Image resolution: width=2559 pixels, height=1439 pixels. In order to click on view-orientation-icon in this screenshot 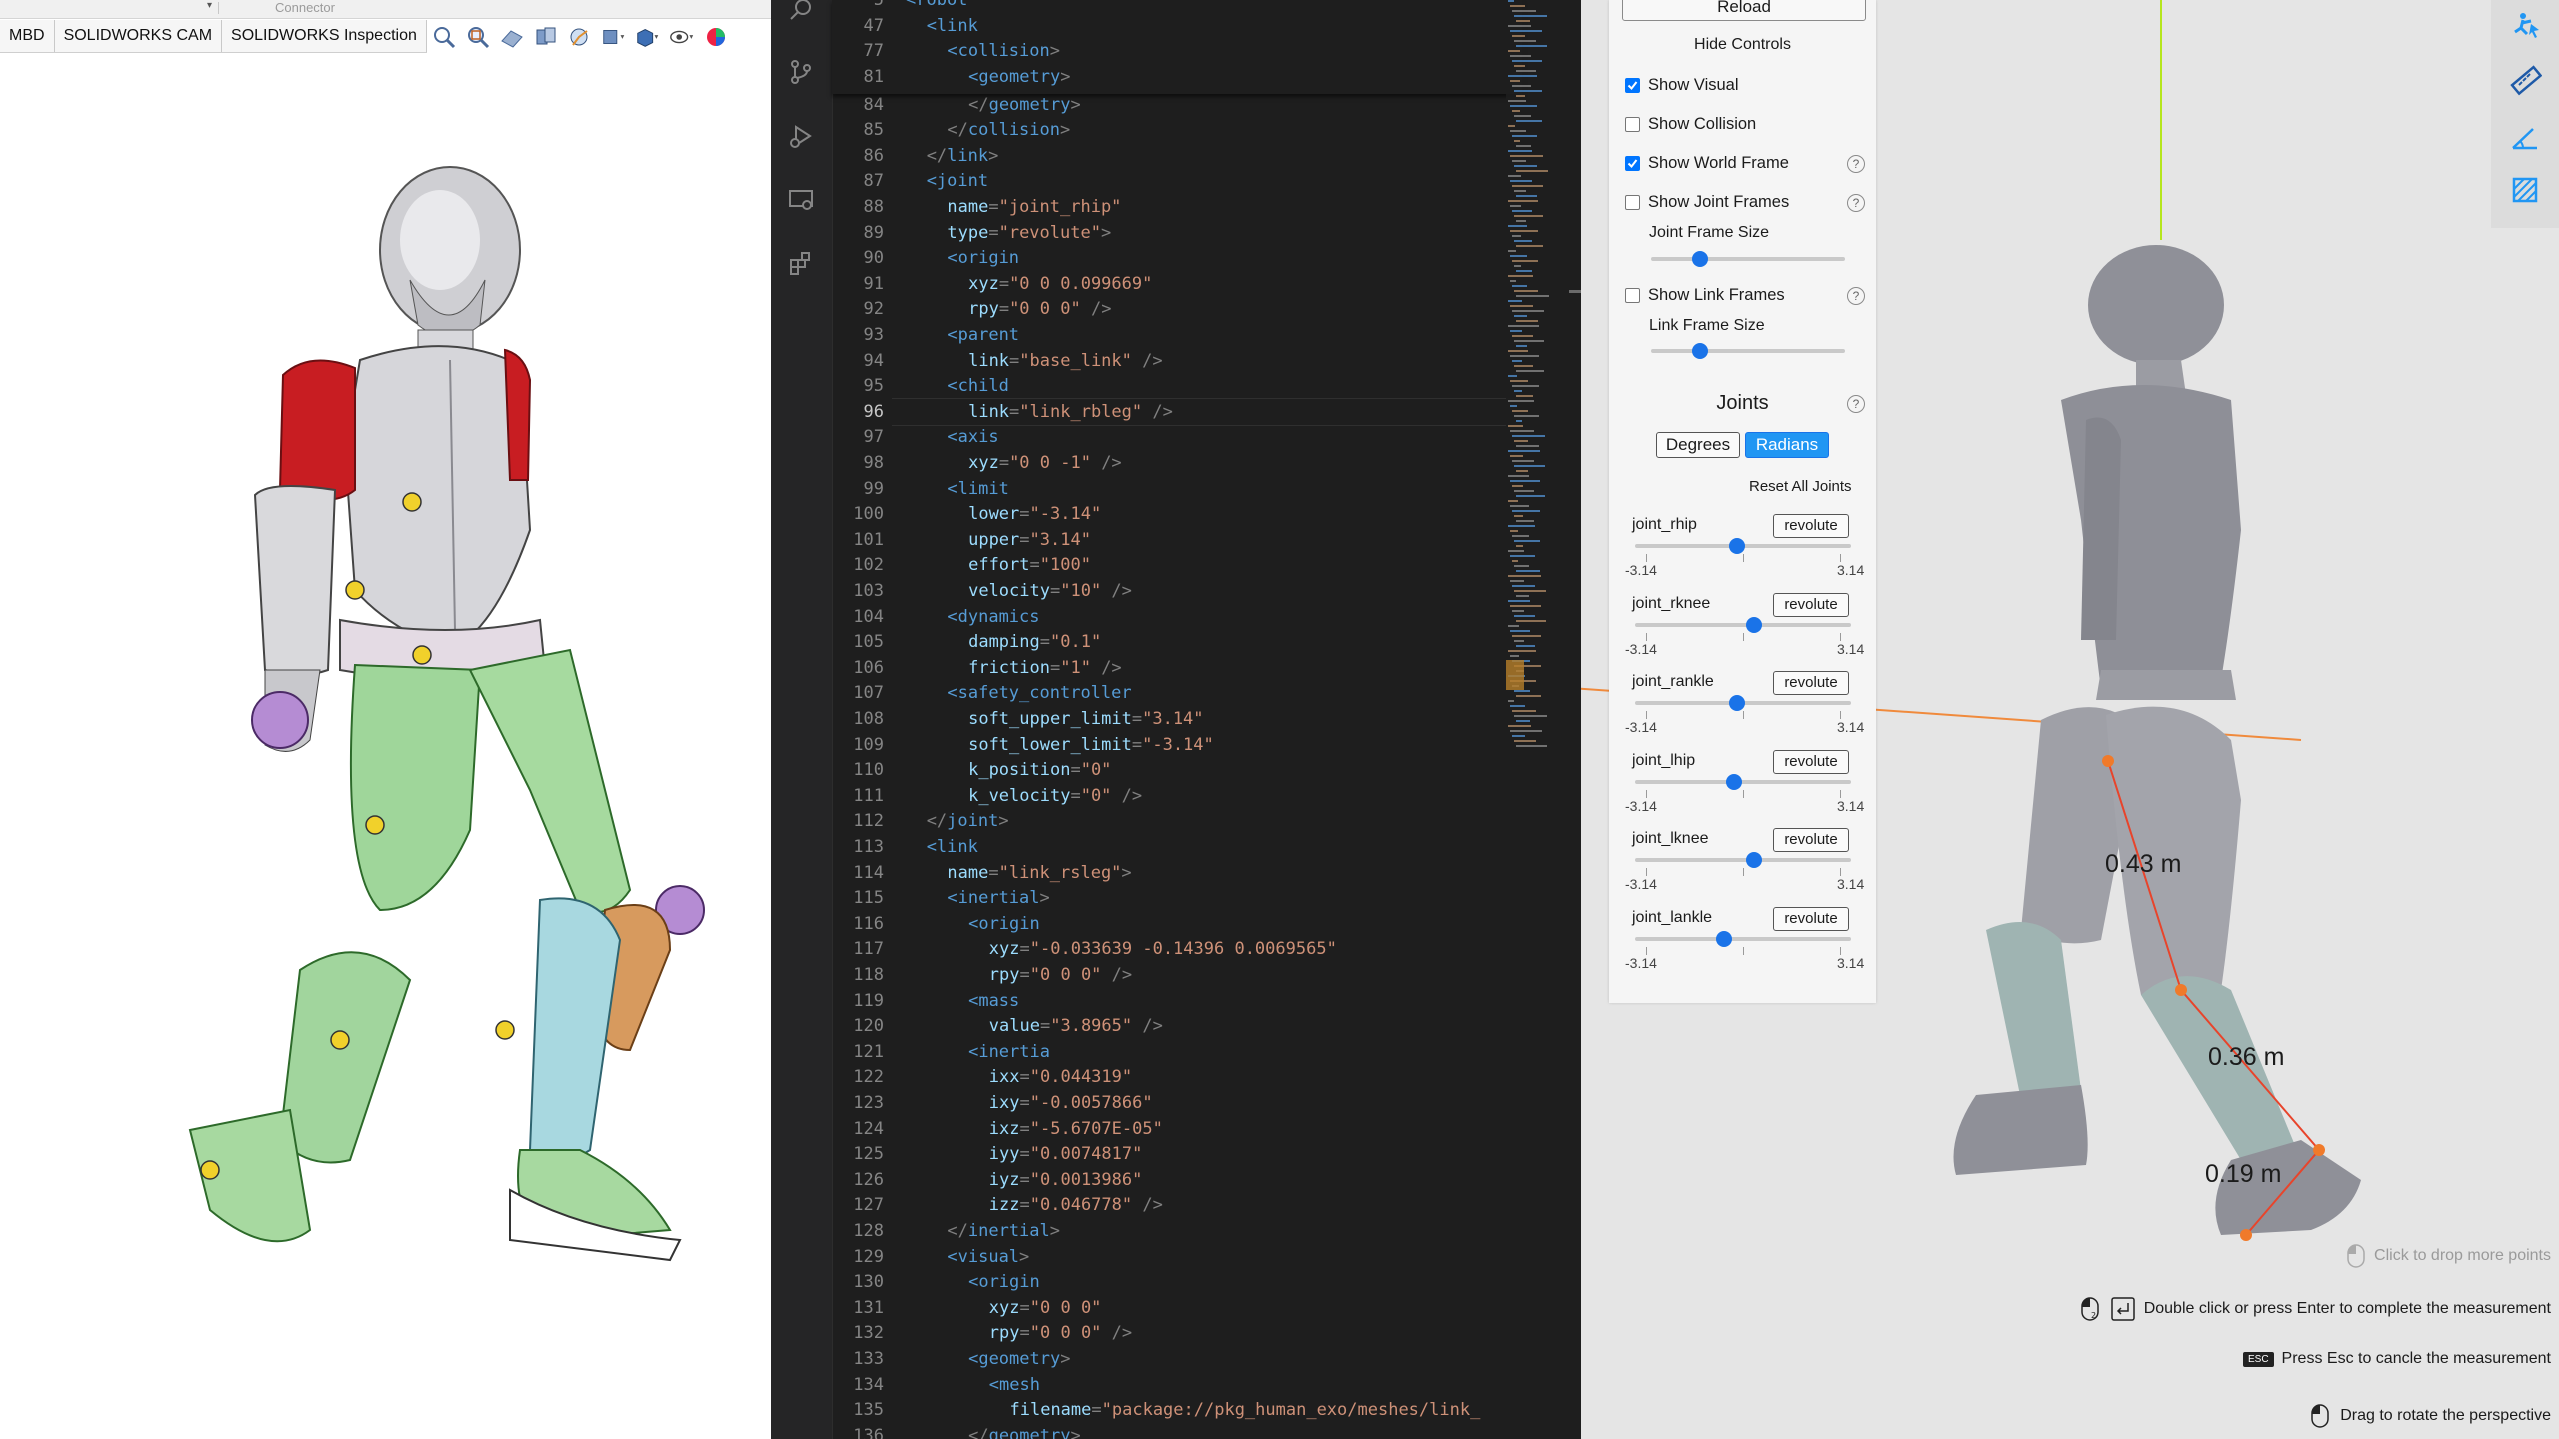, I will do `click(614, 37)`.